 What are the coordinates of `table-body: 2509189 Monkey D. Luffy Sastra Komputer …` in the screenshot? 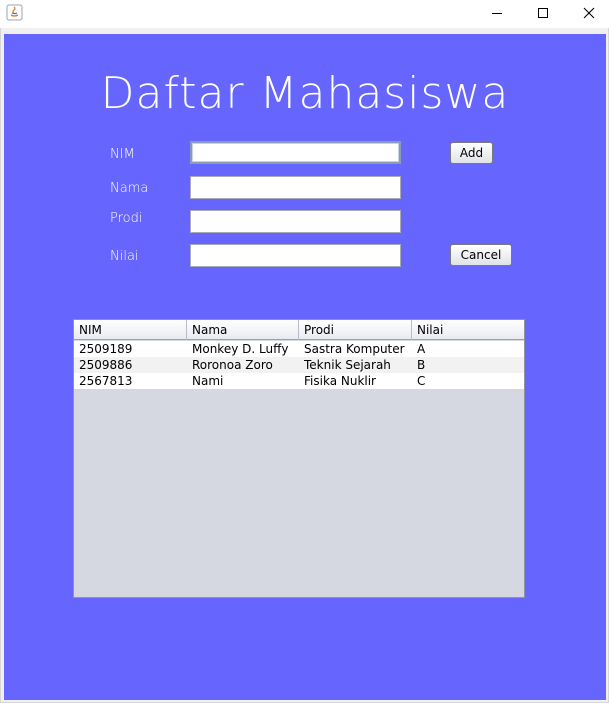 It's located at (299, 365).